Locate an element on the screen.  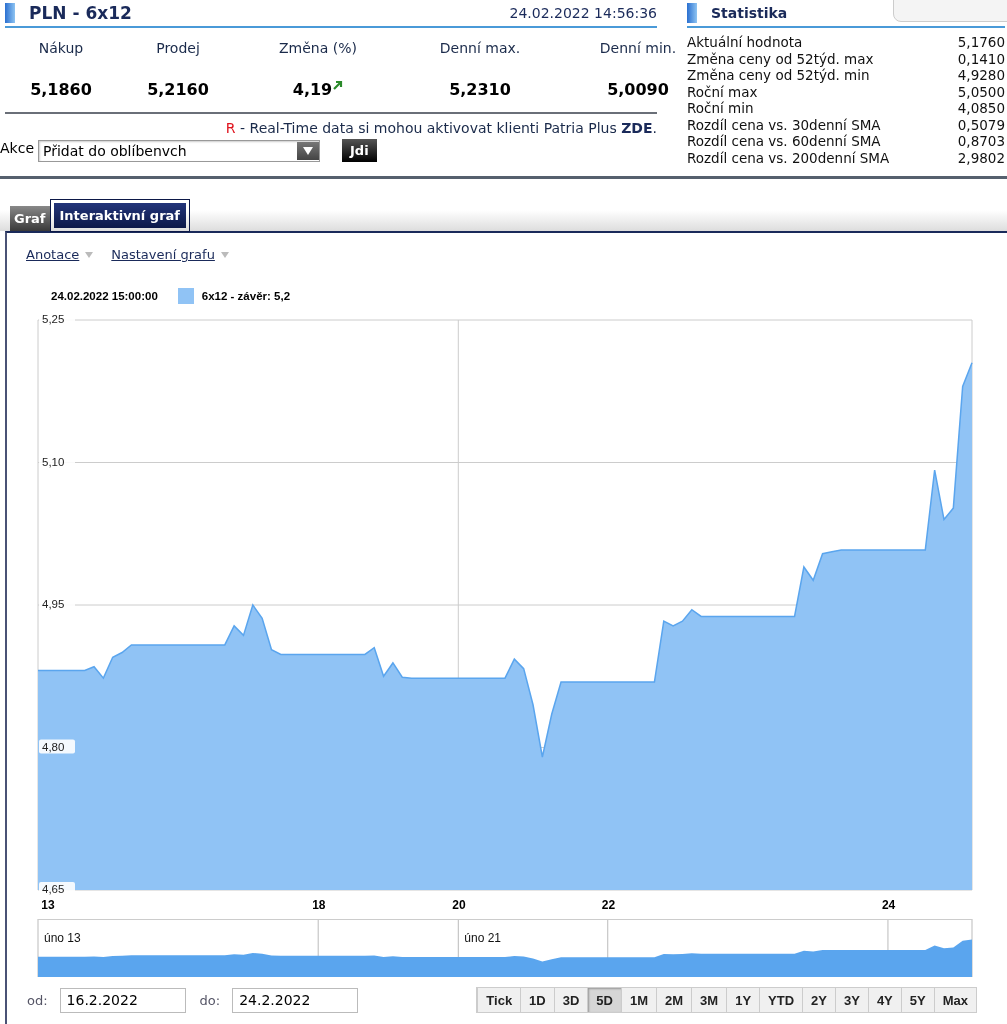
quote-value: 5,2160 is located at coordinates (178, 89).